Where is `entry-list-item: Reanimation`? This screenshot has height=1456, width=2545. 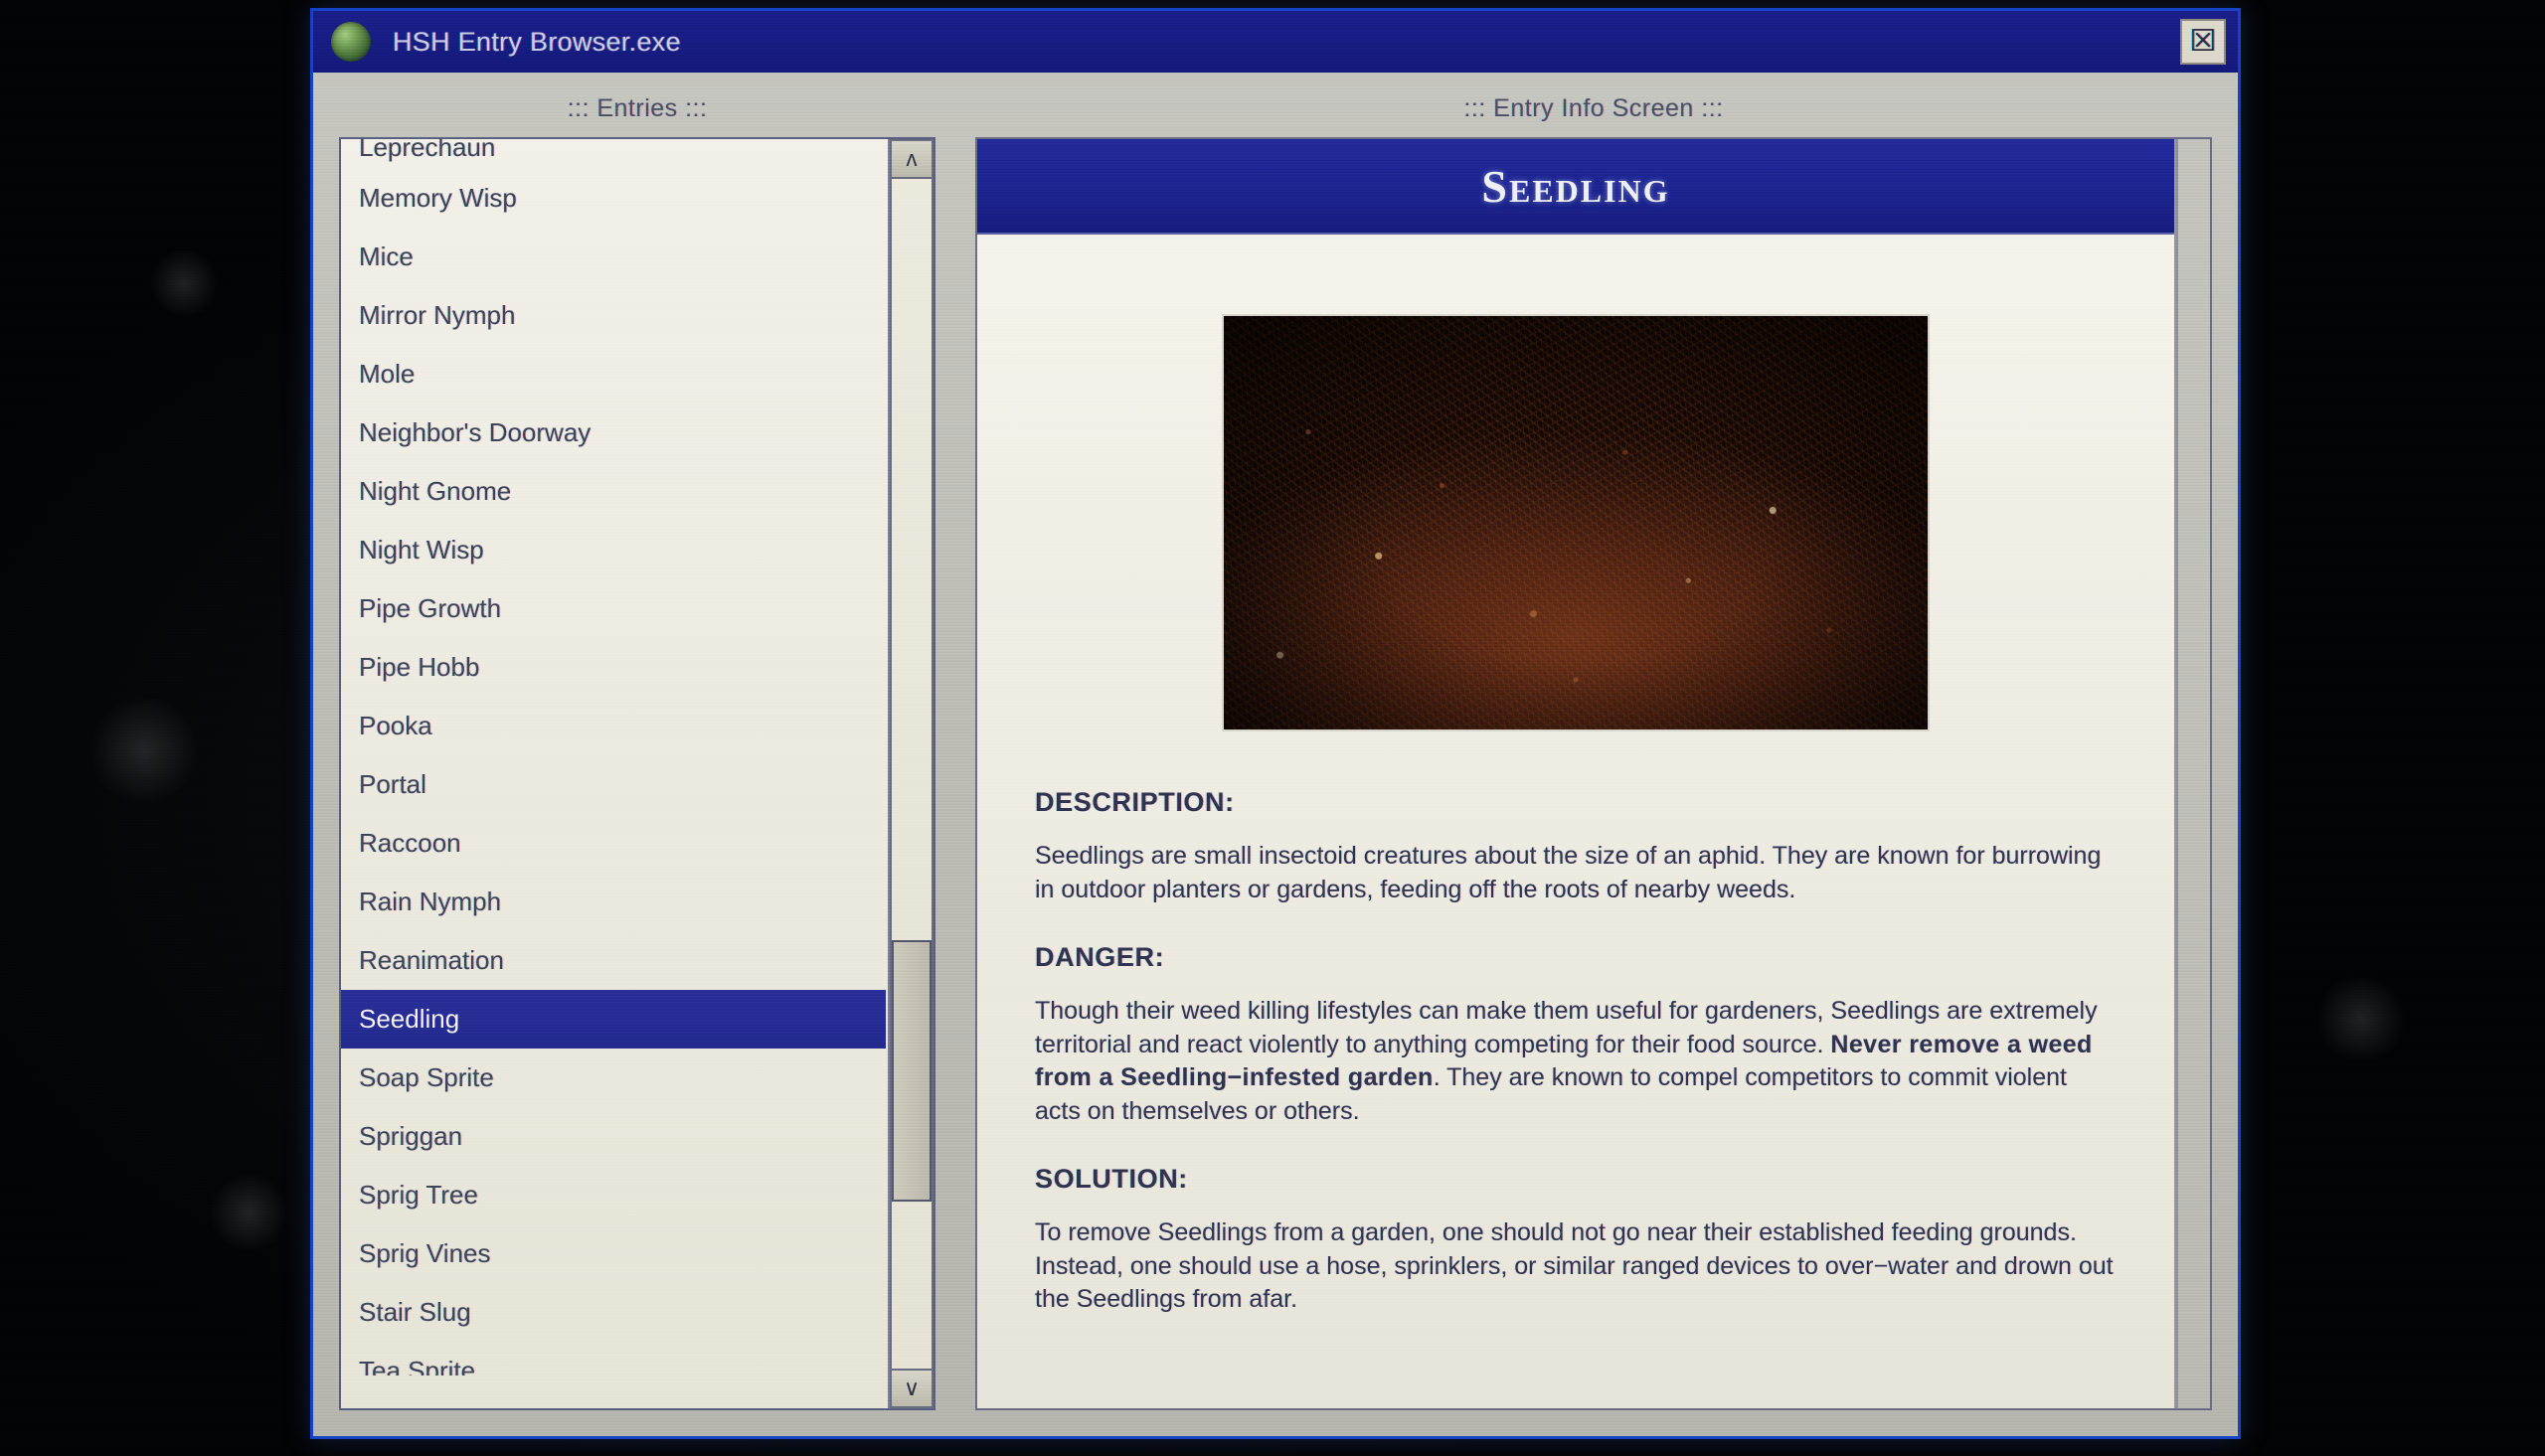
entry-list-item: Reanimation is located at coordinates (614, 960).